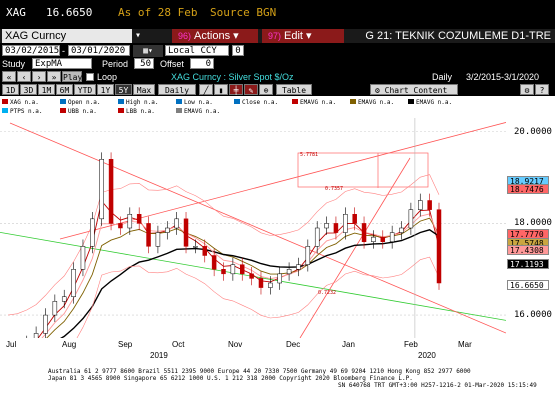 This screenshot has width=555, height=400. What do you see at coordinates (64, 89) in the screenshot?
I see `period-6m: 6M` at bounding box center [64, 89].